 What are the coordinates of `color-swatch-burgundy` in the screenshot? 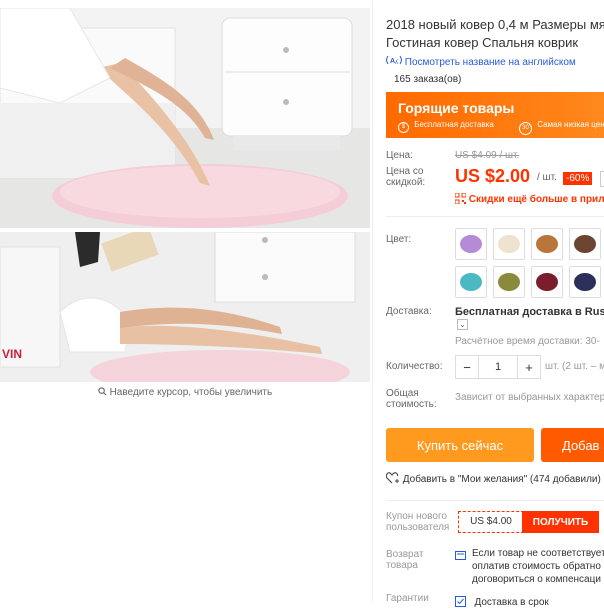 It's located at (547, 282).